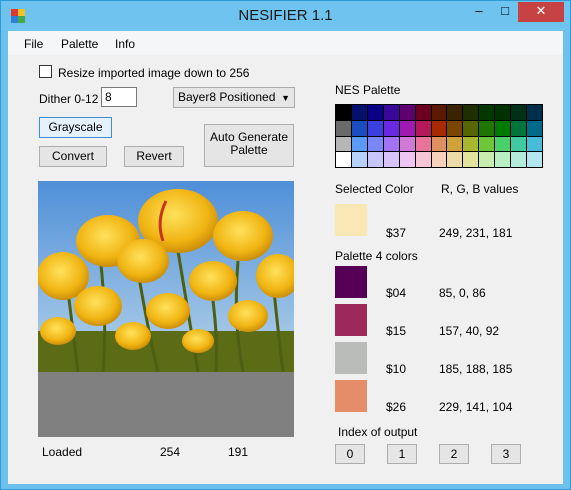 The image size is (571, 490). I want to click on palette4-code-2: $10, so click(396, 369).